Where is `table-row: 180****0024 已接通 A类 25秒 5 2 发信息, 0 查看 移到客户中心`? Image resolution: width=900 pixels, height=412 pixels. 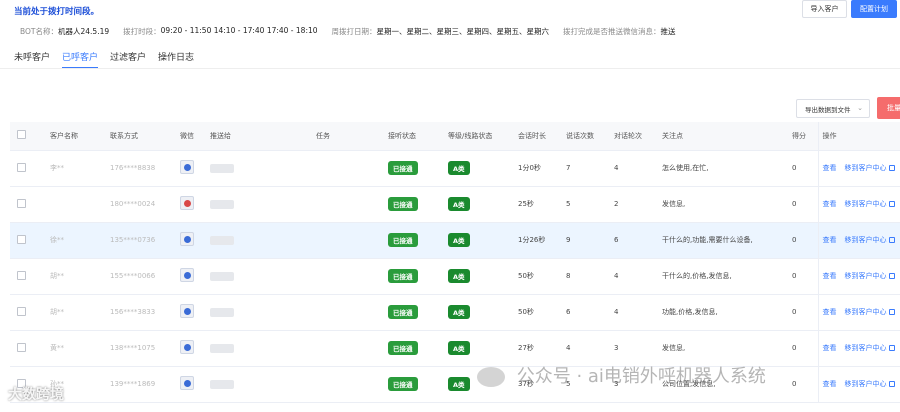 table-row: 180****0024 已接通 A类 25秒 5 2 发信息, 0 查看 移到客户中心 is located at coordinates (455, 204).